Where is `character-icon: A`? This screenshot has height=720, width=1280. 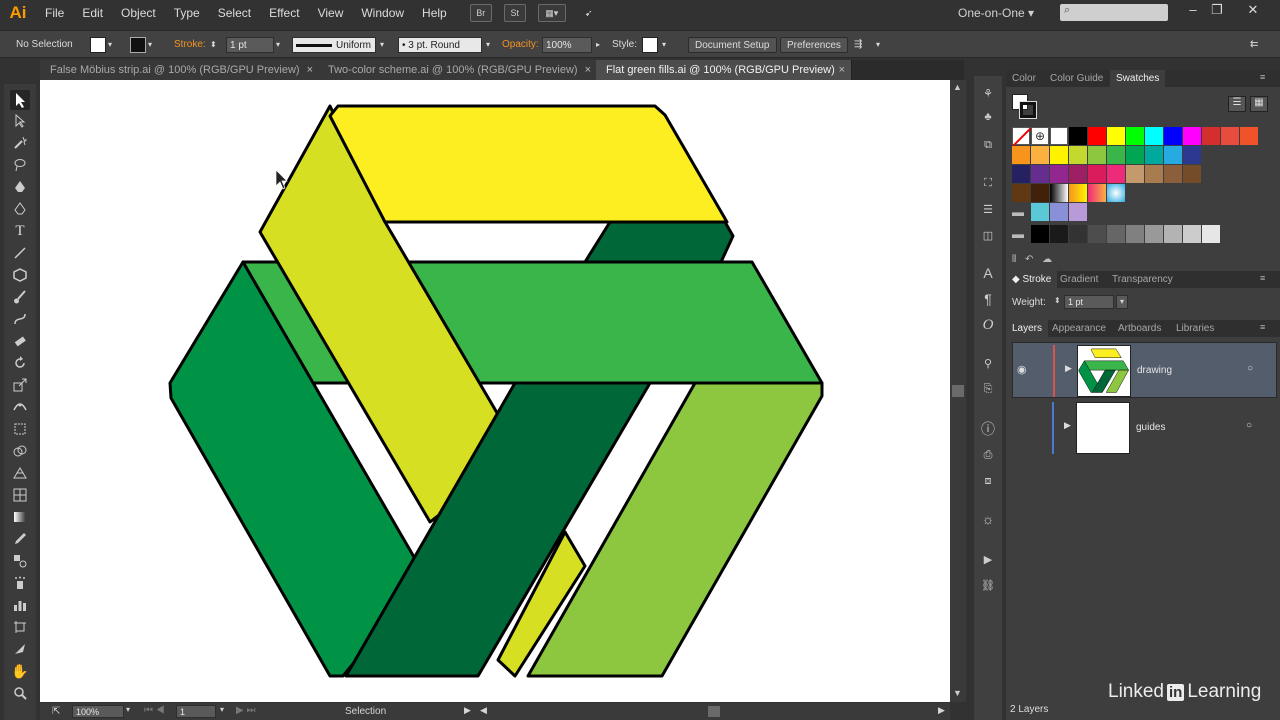
character-icon: A is located at coordinates (988, 273).